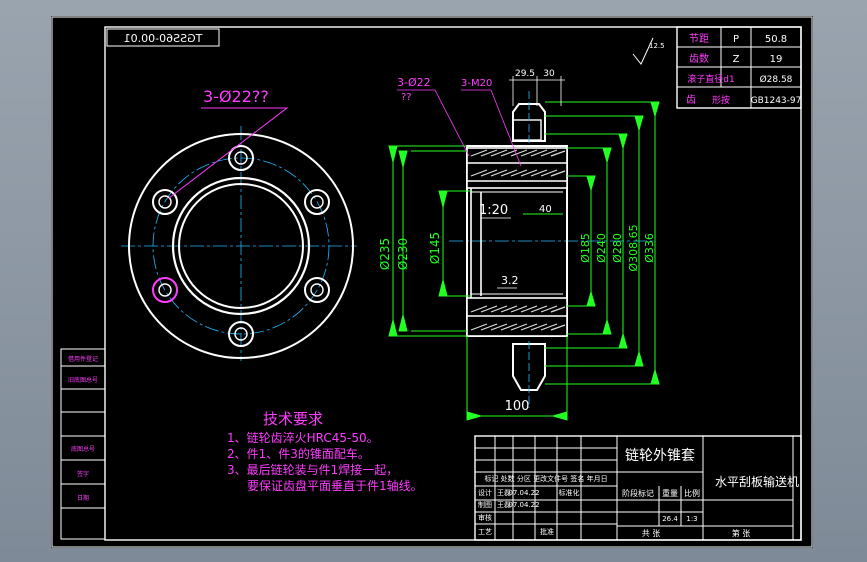 The height and width of the screenshot is (562, 867). Describe the element at coordinates (414, 82) in the screenshot. I see `hole-callout-sec: 3-Ø22` at that location.